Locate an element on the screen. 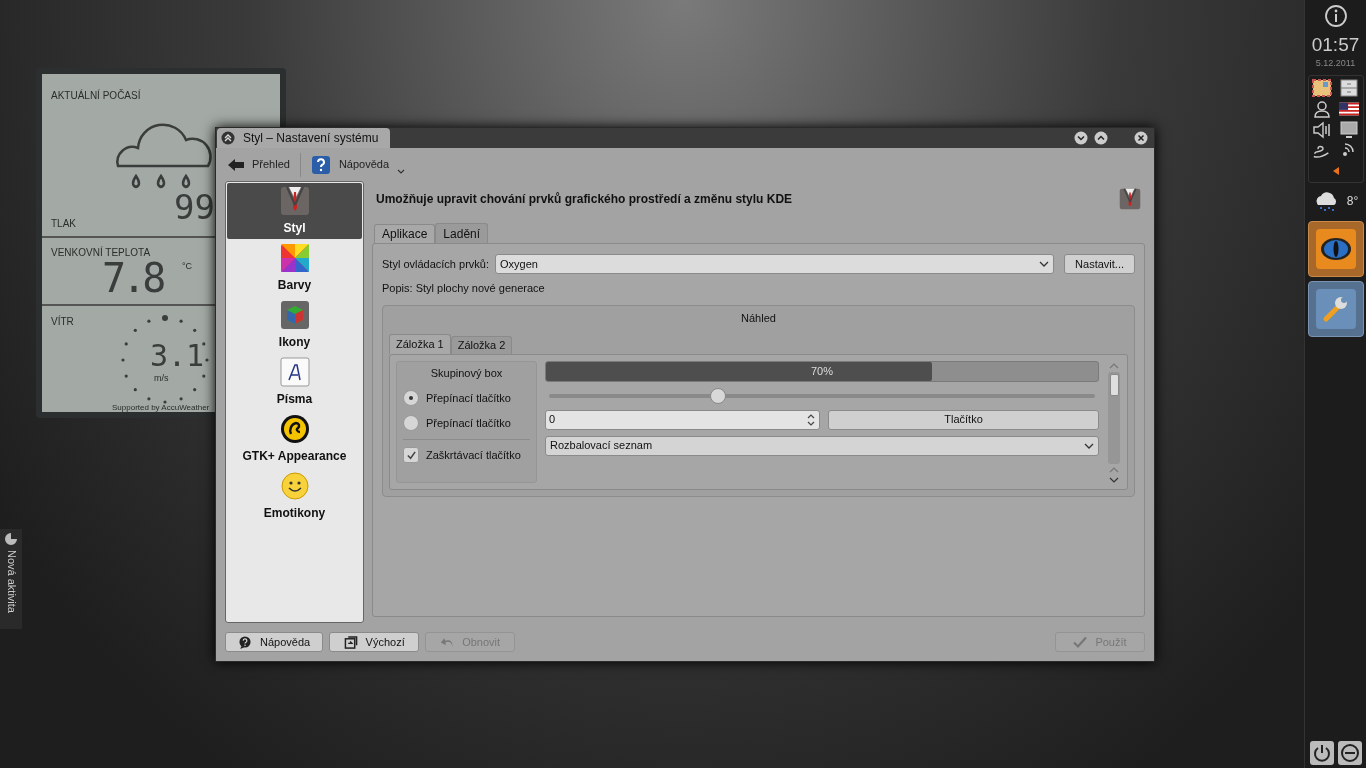 The height and width of the screenshot is (768, 1366). help-button: Nápověda is located at coordinates (358, 164).